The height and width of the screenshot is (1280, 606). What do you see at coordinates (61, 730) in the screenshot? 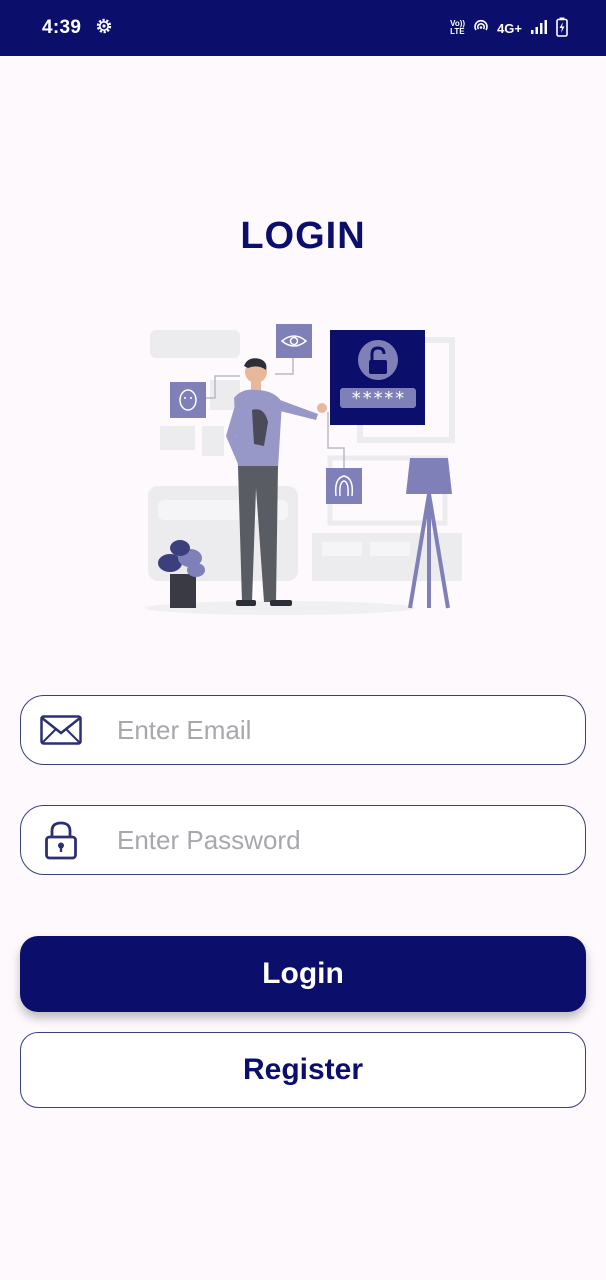
I see `envelope-icon` at bounding box center [61, 730].